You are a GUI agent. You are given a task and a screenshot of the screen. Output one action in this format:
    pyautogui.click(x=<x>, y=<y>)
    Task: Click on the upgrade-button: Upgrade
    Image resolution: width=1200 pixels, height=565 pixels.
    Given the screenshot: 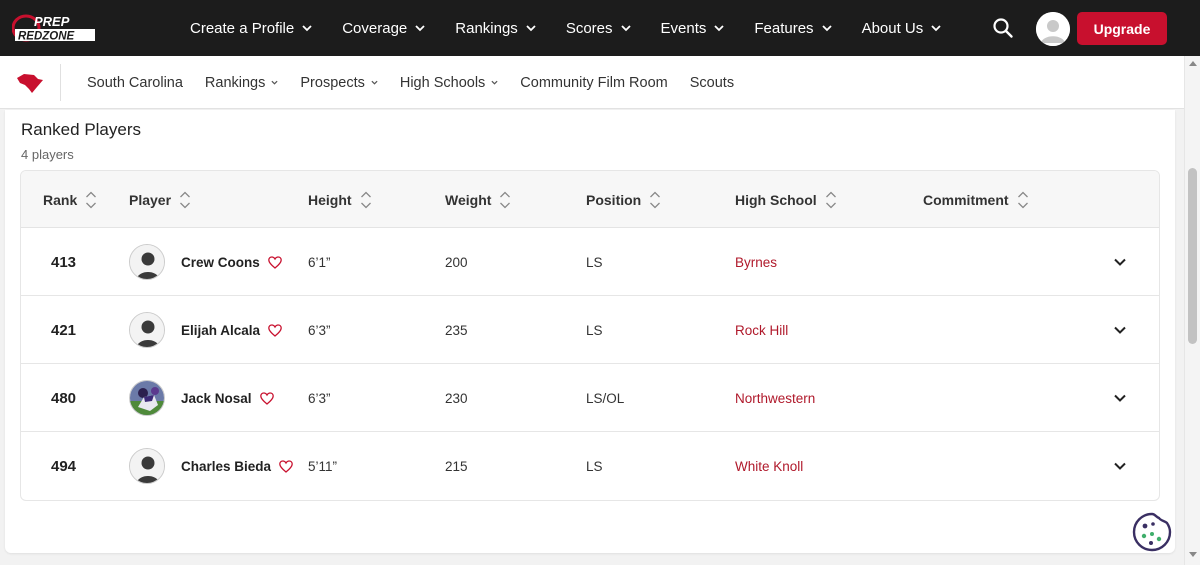 What is the action you would take?
    pyautogui.click(x=1122, y=28)
    